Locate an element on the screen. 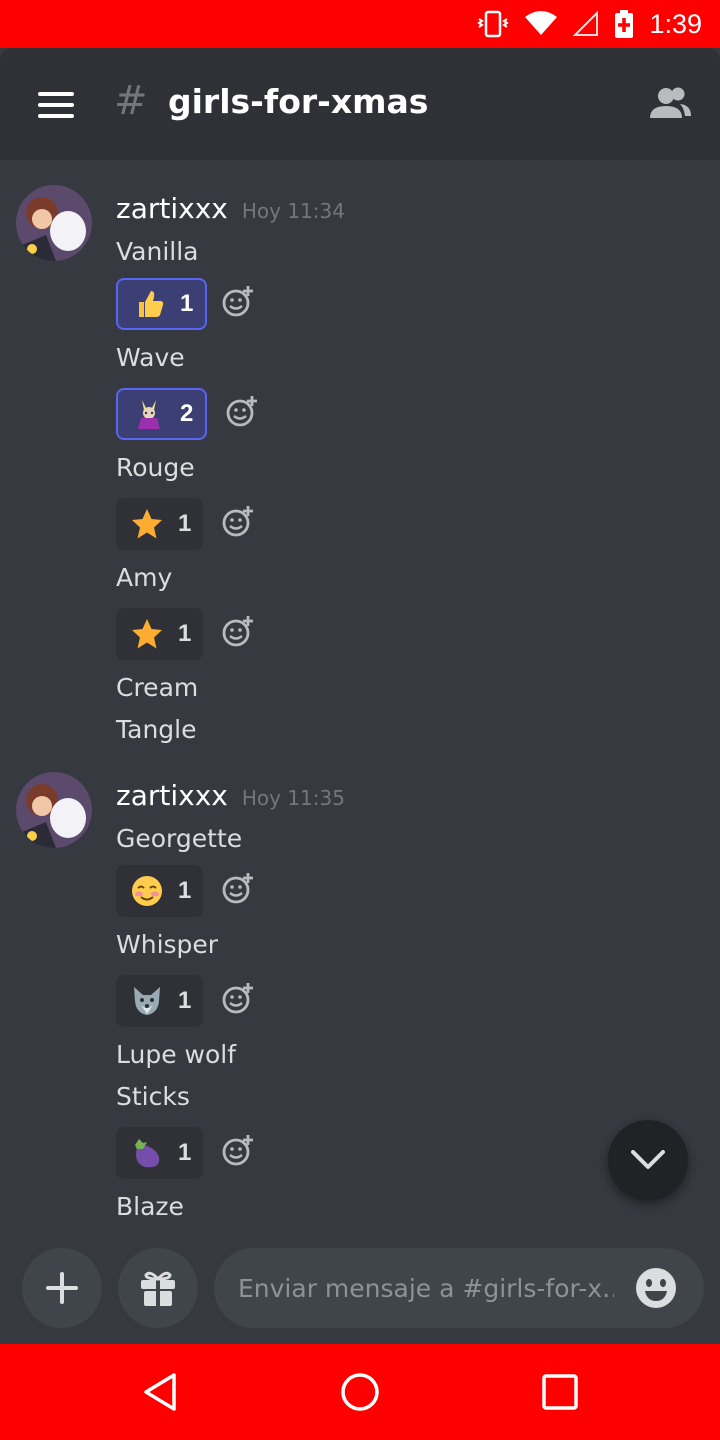 The image size is (720, 1440). thumbs-up-icon is located at coordinates (149, 304).